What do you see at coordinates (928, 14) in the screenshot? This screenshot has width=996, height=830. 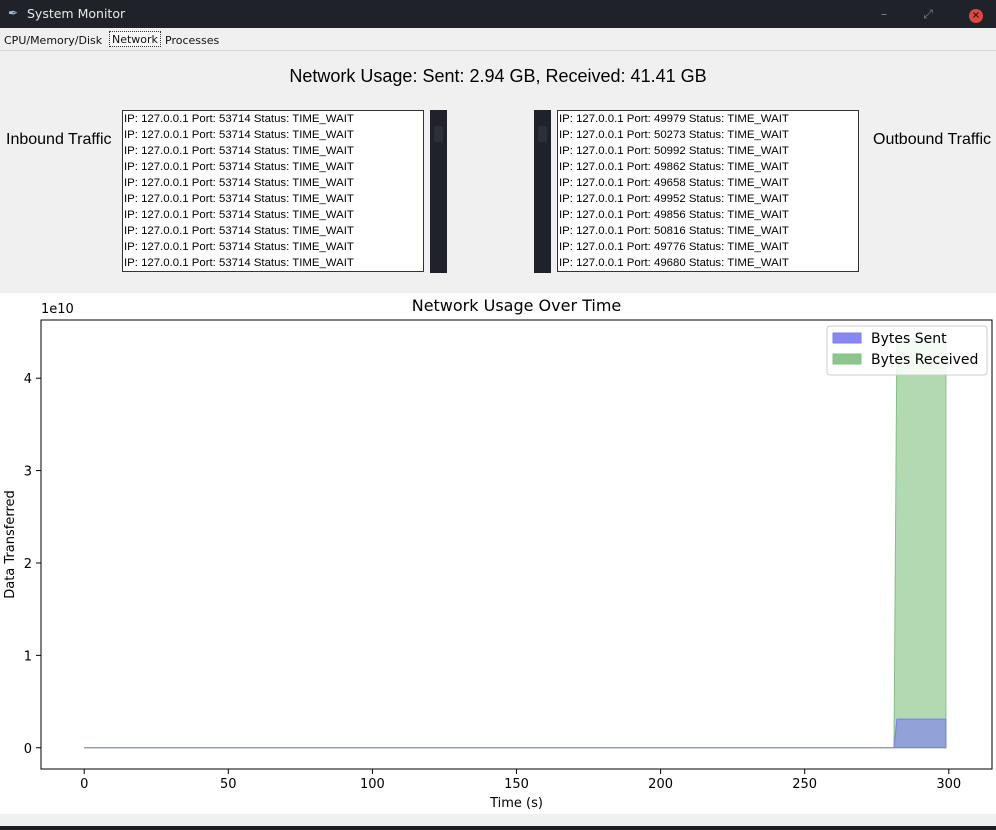 I see `maximize-button: ⤢` at bounding box center [928, 14].